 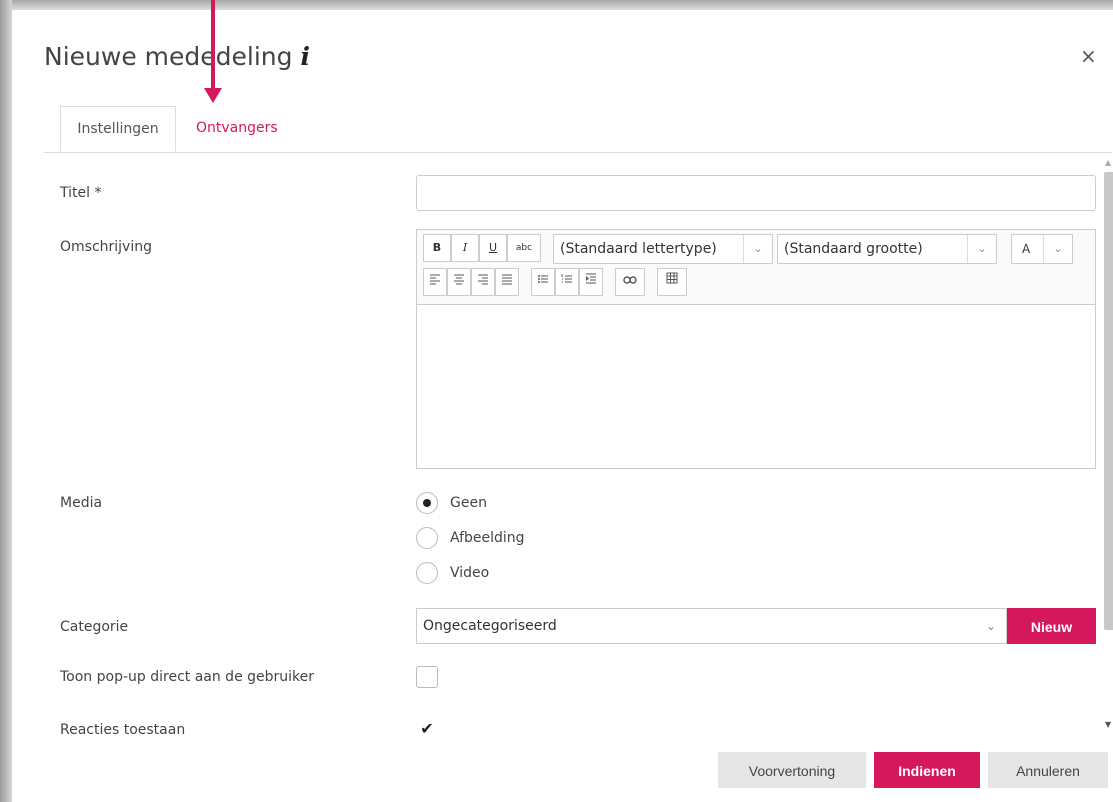 I want to click on popup-checkbox, so click(x=427, y=677).